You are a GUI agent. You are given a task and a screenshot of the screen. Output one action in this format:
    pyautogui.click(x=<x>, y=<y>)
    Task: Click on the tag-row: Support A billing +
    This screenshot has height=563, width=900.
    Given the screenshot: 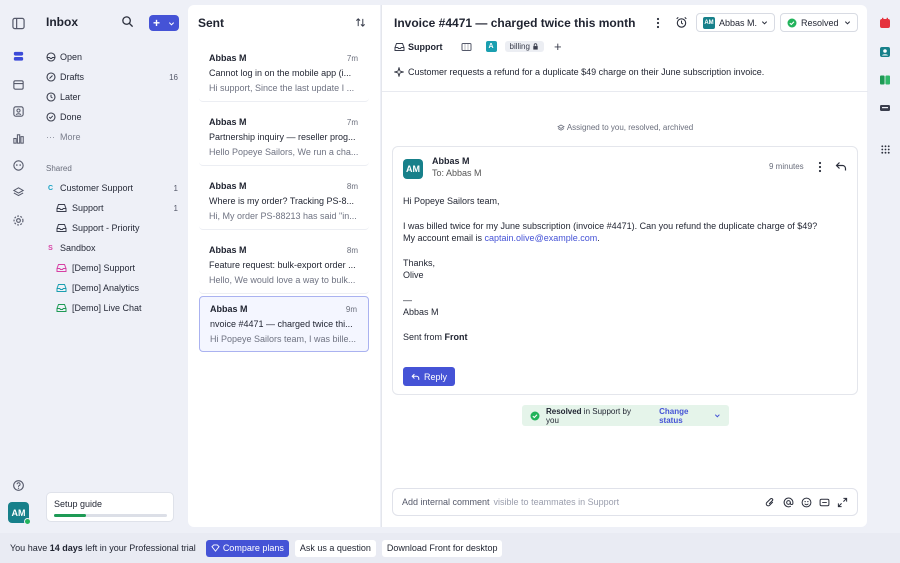 What is the action you would take?
    pyautogui.click(x=478, y=46)
    